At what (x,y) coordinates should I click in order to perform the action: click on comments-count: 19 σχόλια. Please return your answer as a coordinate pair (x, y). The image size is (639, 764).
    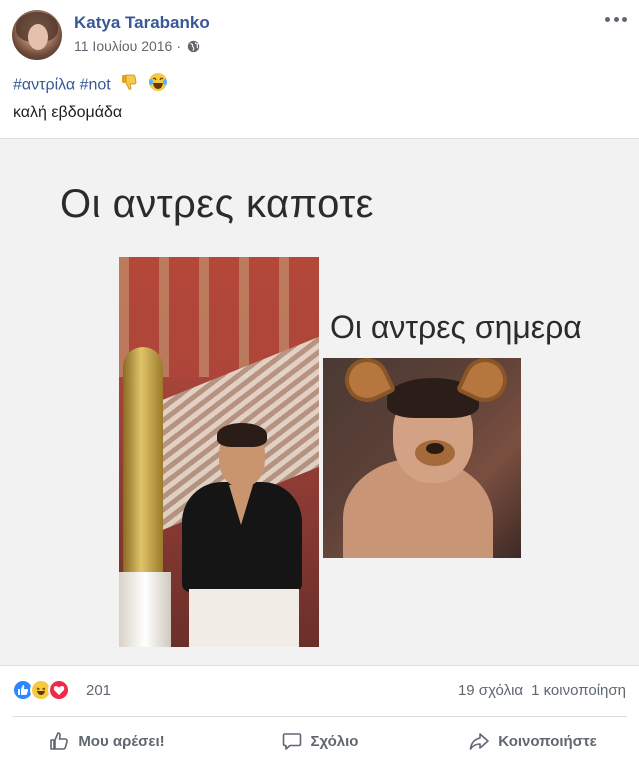
    Looking at the image, I should click on (490, 690).